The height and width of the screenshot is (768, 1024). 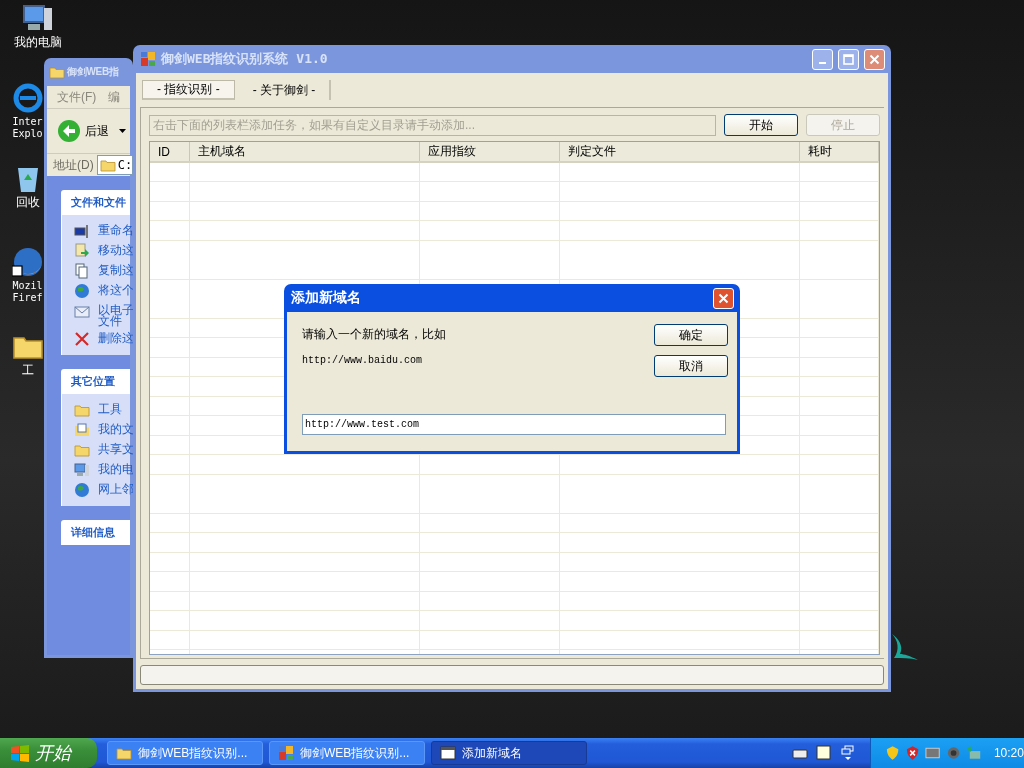 What do you see at coordinates (448, 753) in the screenshot?
I see `window-icon` at bounding box center [448, 753].